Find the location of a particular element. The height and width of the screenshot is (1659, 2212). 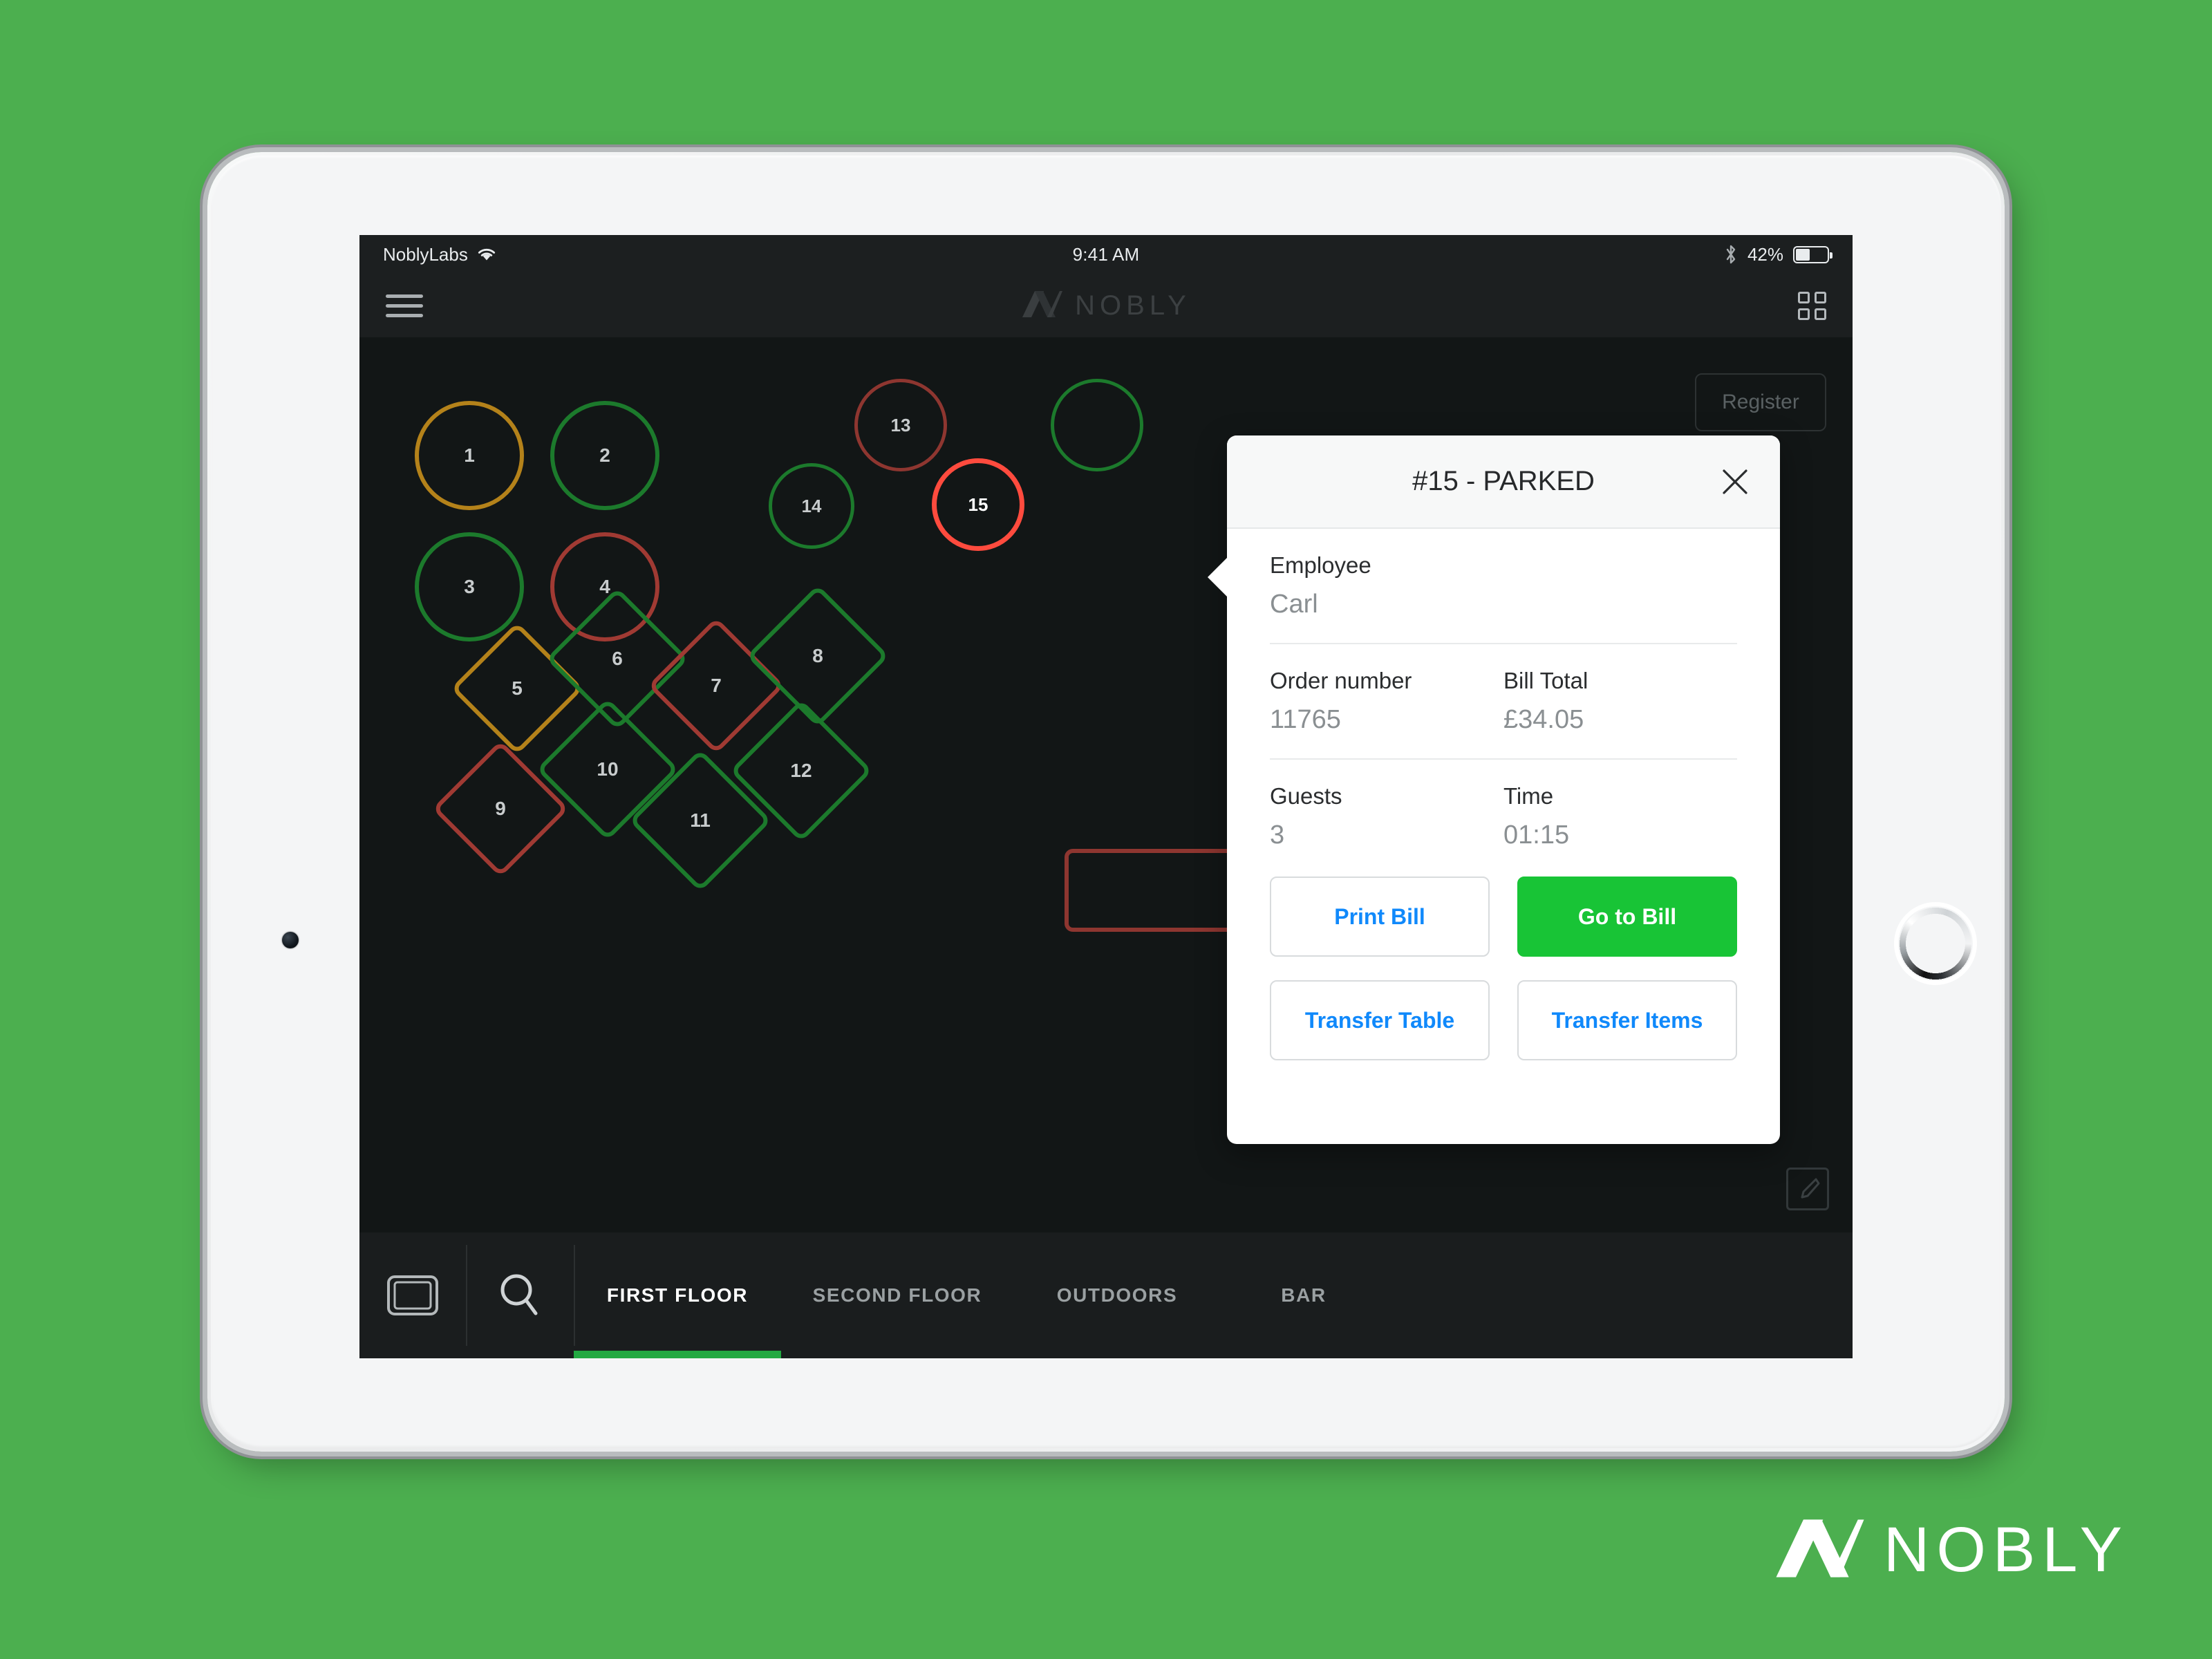

table-label: 7 is located at coordinates (716, 685).